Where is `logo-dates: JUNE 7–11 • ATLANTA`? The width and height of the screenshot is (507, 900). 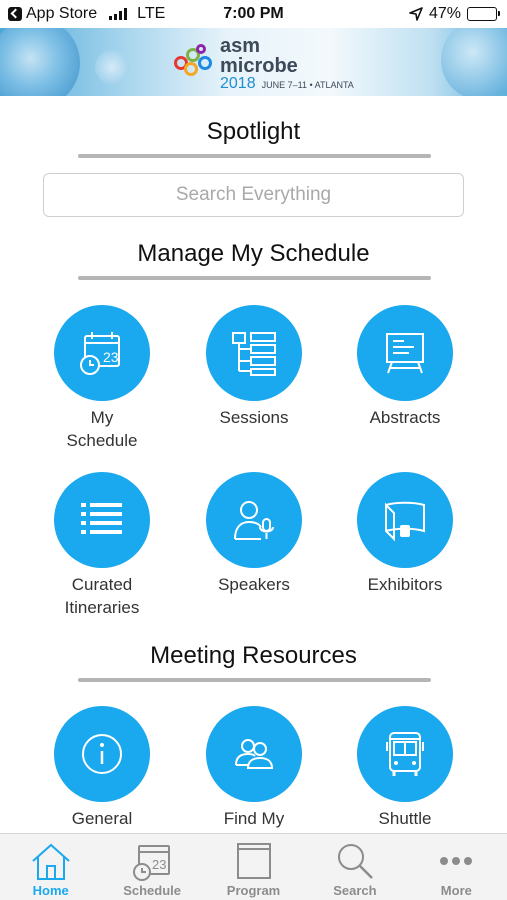 logo-dates: JUNE 7–11 • ATLANTA is located at coordinates (307, 85).